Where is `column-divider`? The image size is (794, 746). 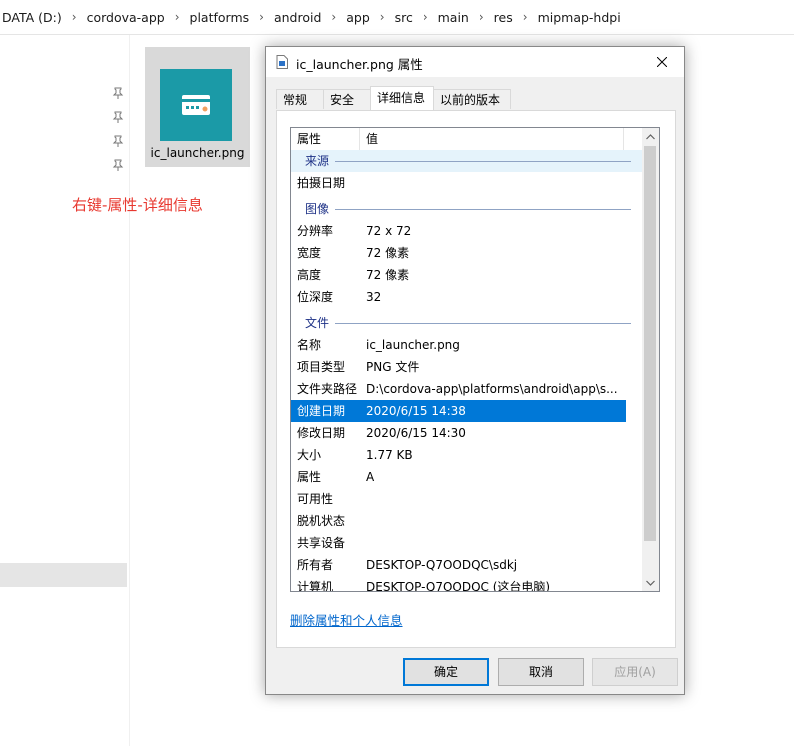
column-divider is located at coordinates (623, 139).